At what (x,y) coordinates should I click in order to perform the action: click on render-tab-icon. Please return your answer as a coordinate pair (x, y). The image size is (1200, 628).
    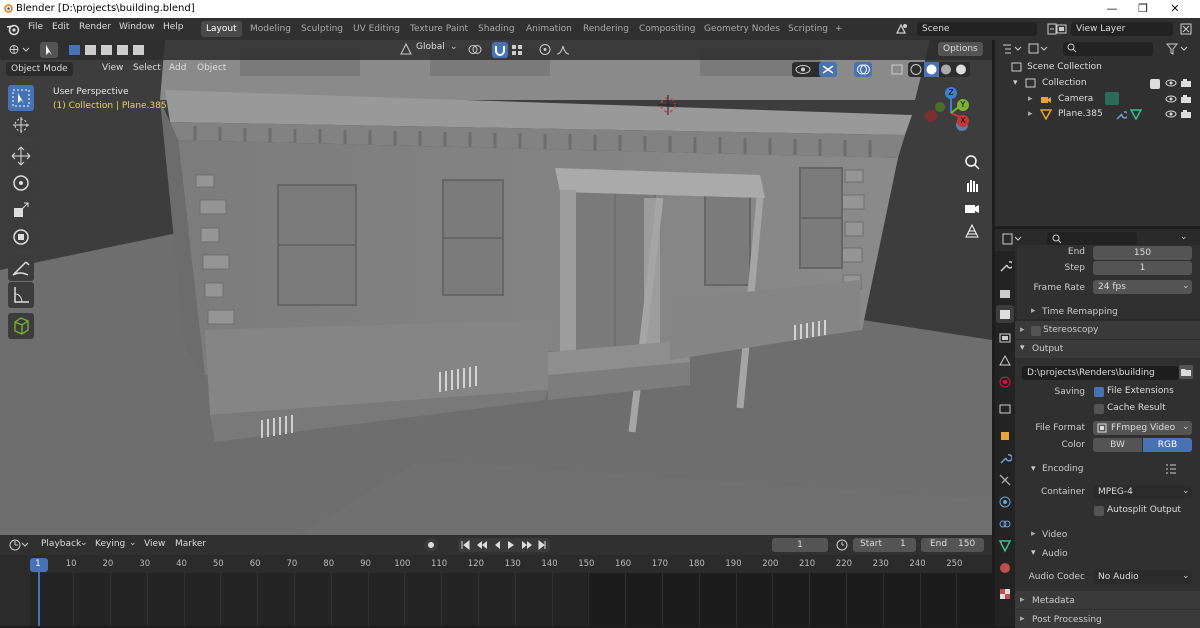
    Looking at the image, I should click on (1005, 293).